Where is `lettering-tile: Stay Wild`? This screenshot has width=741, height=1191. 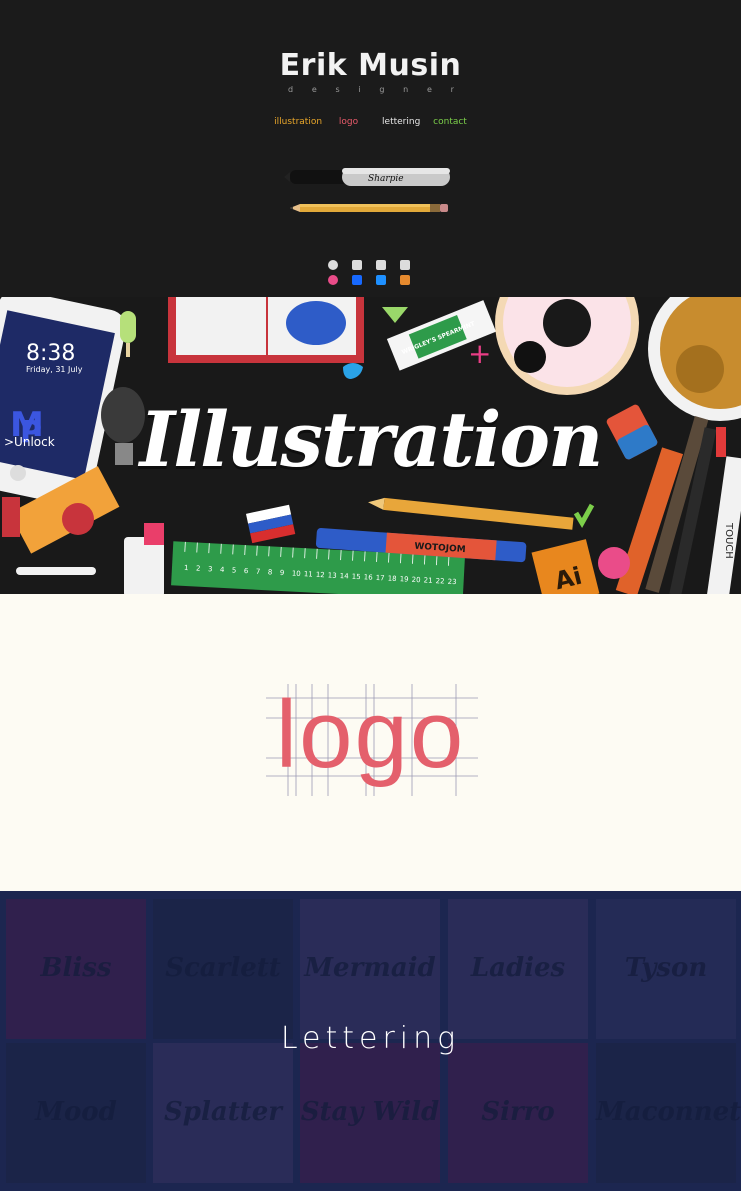
lettering-tile: Stay Wild is located at coordinates (370, 1113).